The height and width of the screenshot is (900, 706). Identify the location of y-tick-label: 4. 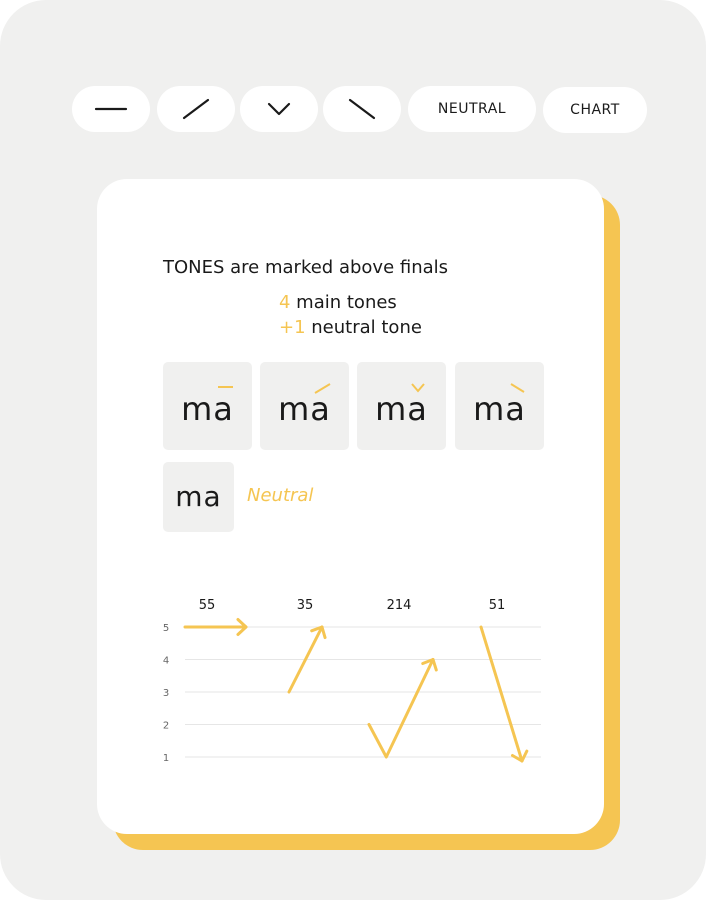
(166, 661).